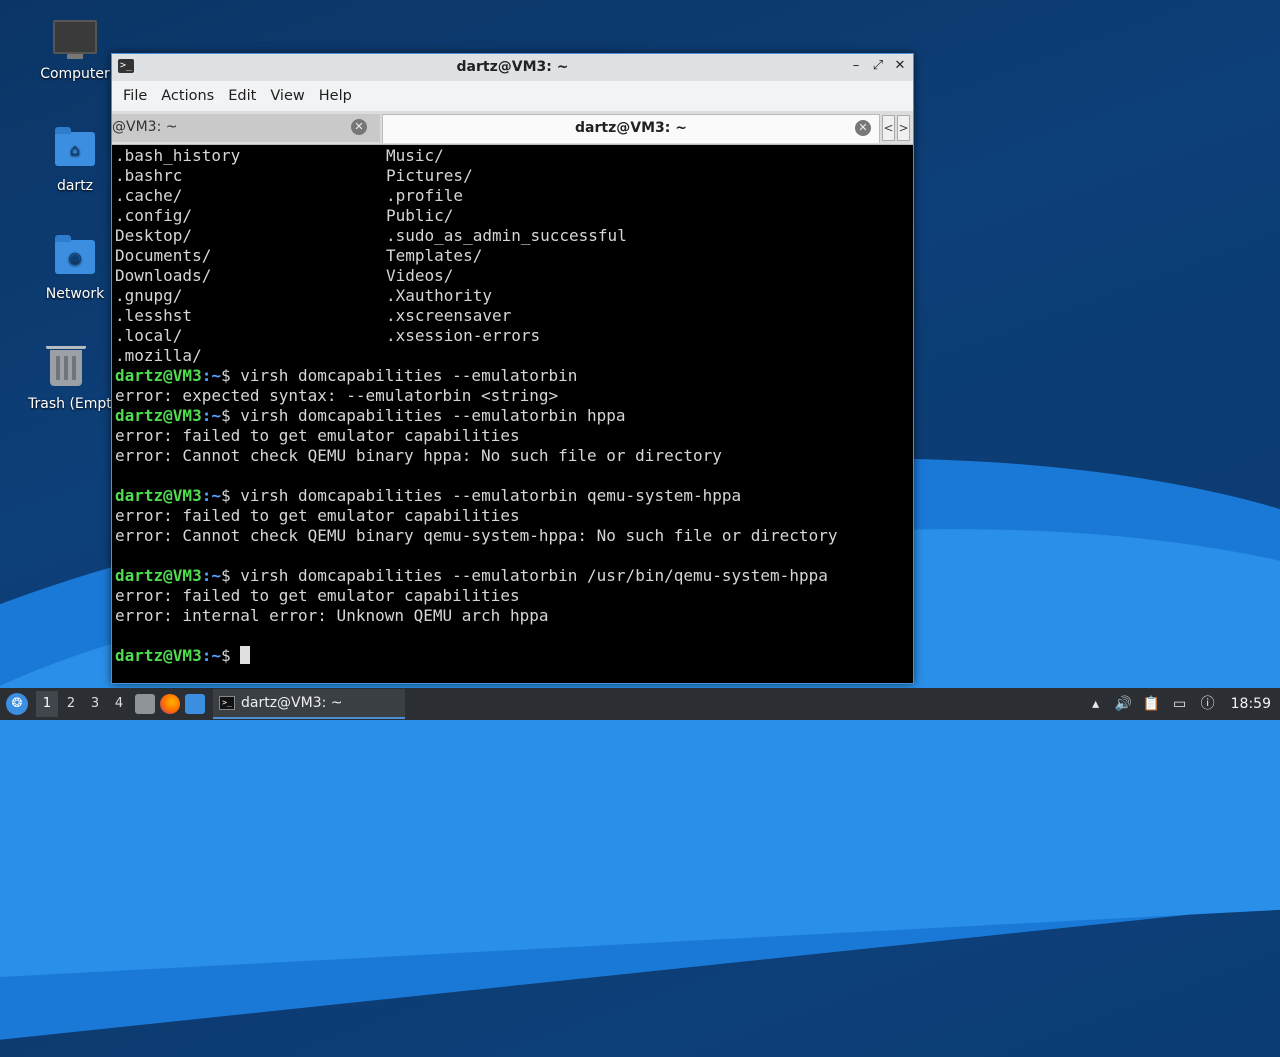 Image resolution: width=1280 pixels, height=1057 pixels. Describe the element at coordinates (119, 704) in the screenshot. I see `workspace-4: 4` at that location.